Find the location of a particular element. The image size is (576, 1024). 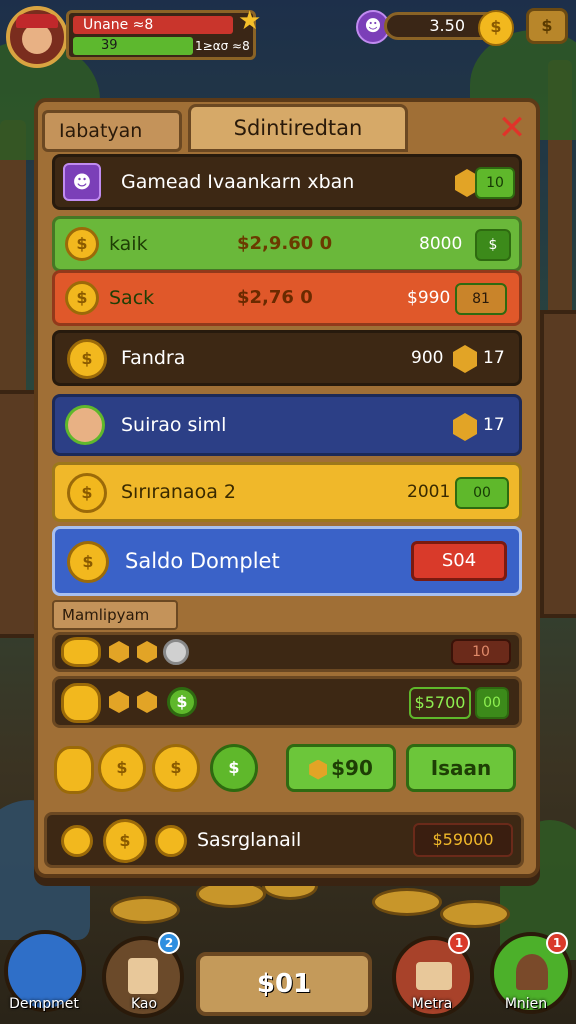

silver-coin-icon is located at coordinates (176, 652).